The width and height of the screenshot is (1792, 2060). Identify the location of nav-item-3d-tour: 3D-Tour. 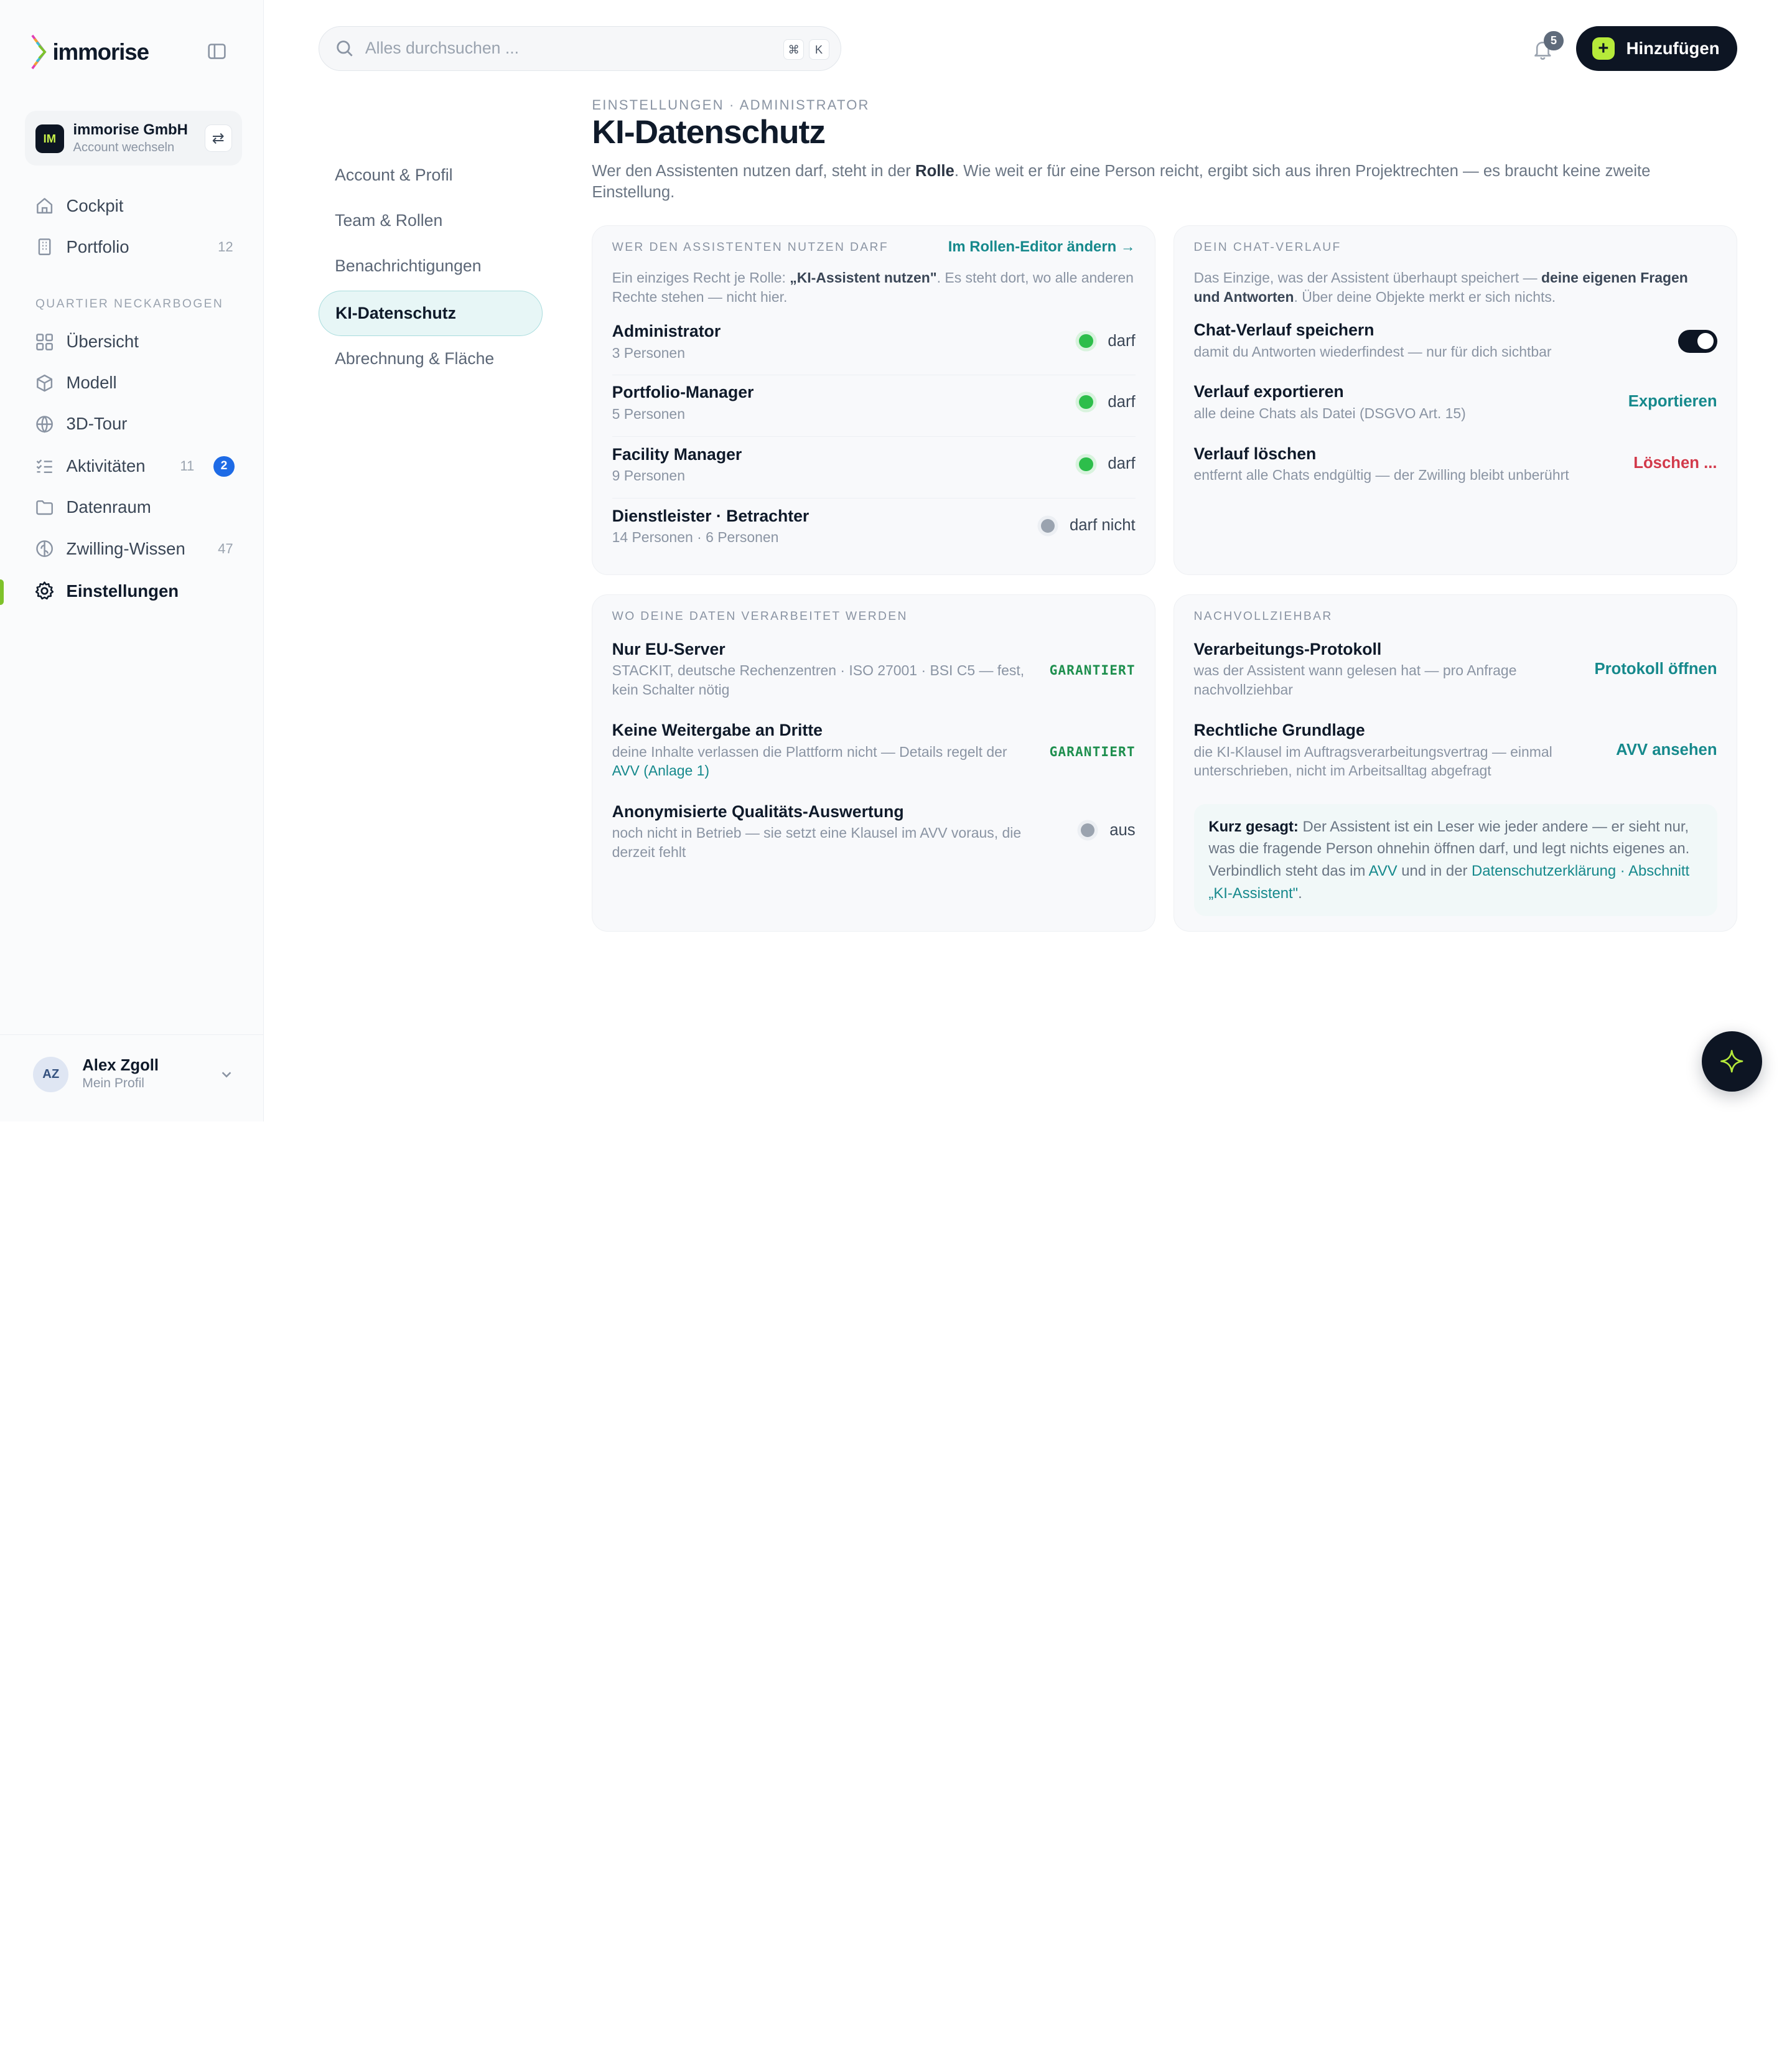
(133, 424).